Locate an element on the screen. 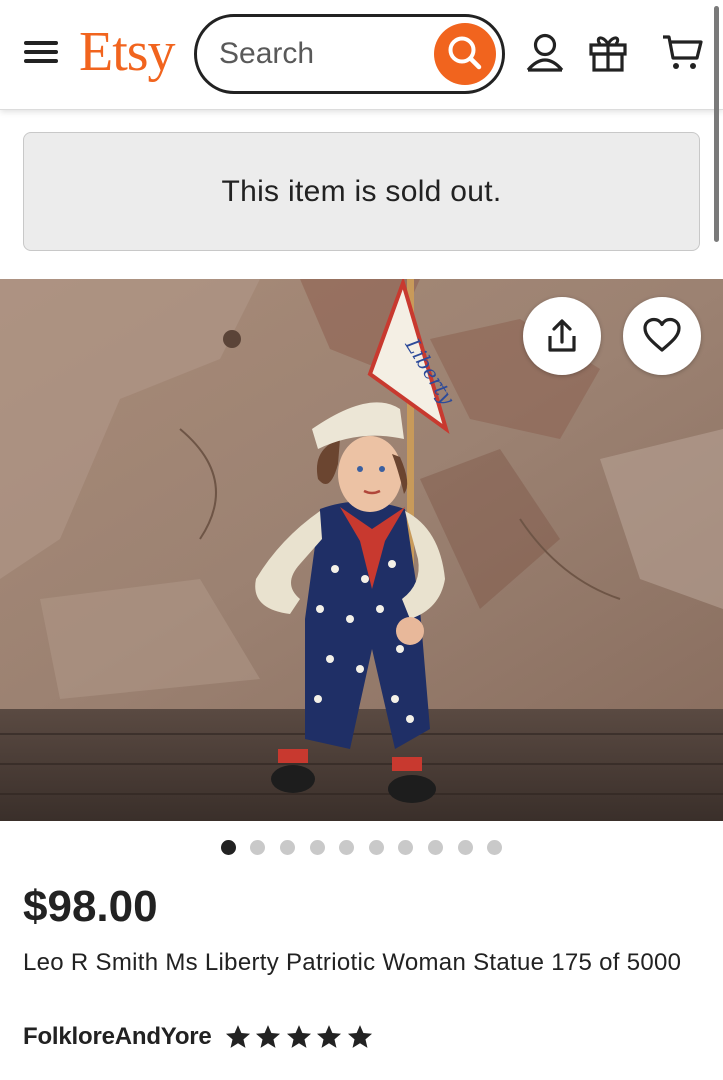  search-input is located at coordinates (319, 54).